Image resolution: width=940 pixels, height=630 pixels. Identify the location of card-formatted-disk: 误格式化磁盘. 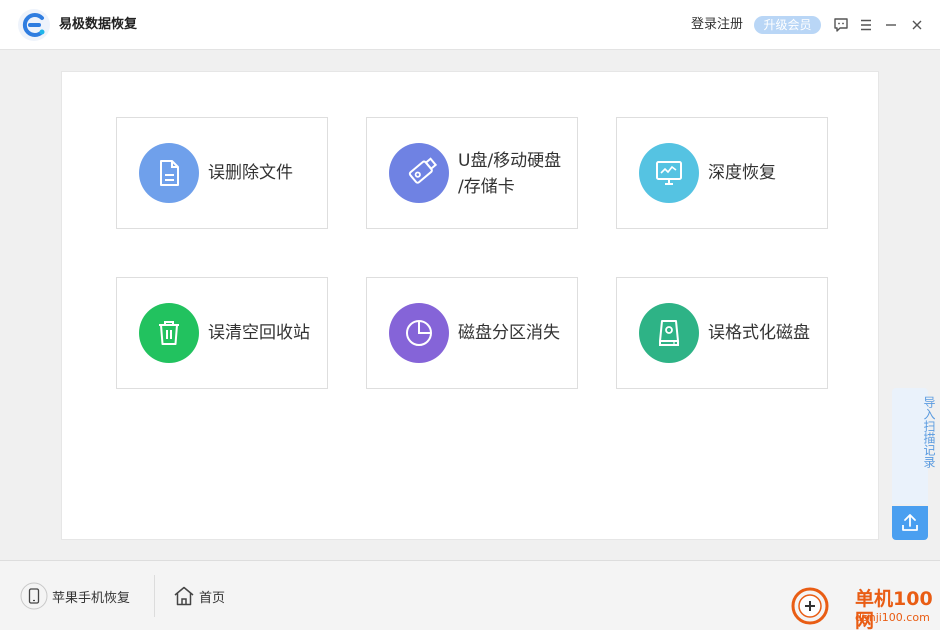
(722, 333).